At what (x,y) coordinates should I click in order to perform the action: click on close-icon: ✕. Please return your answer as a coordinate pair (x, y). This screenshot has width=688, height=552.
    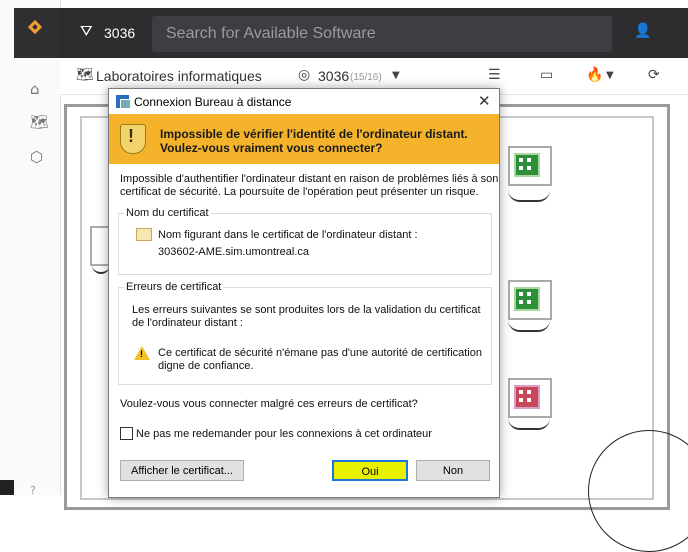
    Looking at the image, I should click on (484, 101).